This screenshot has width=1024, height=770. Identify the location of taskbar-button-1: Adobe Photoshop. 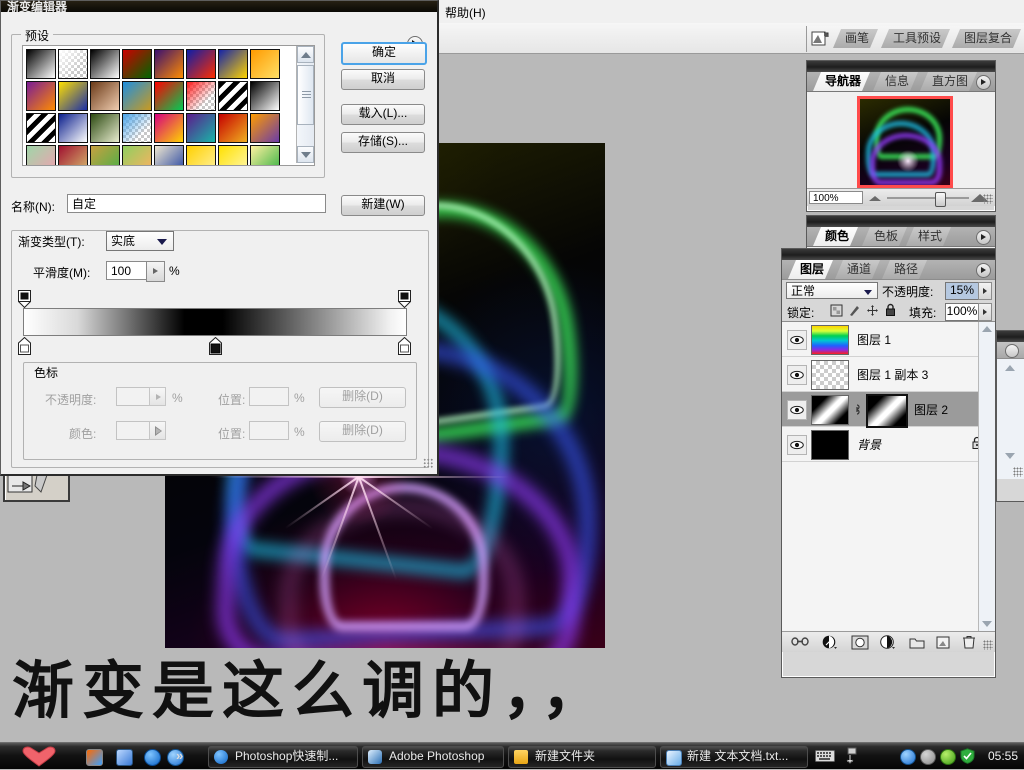
(433, 757).